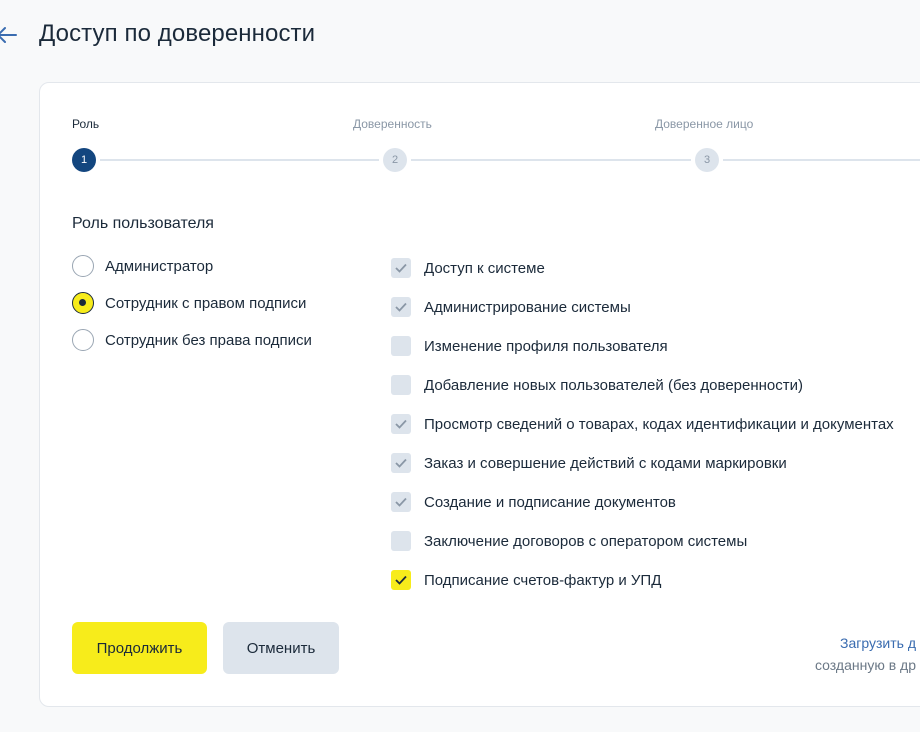 This screenshot has height=732, width=920. Describe the element at coordinates (543, 580) in the screenshot. I see `checkbox-label: Подписание счетов-фактур и УПД` at that location.